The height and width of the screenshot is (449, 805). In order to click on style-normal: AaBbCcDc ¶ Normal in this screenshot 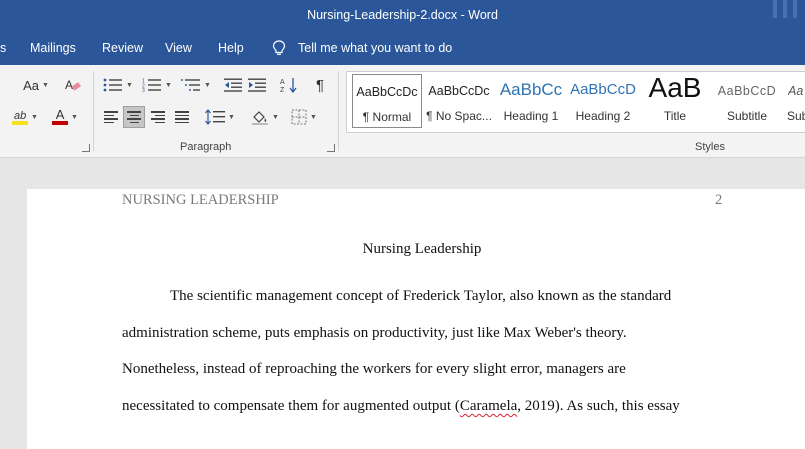, I will do `click(387, 101)`.